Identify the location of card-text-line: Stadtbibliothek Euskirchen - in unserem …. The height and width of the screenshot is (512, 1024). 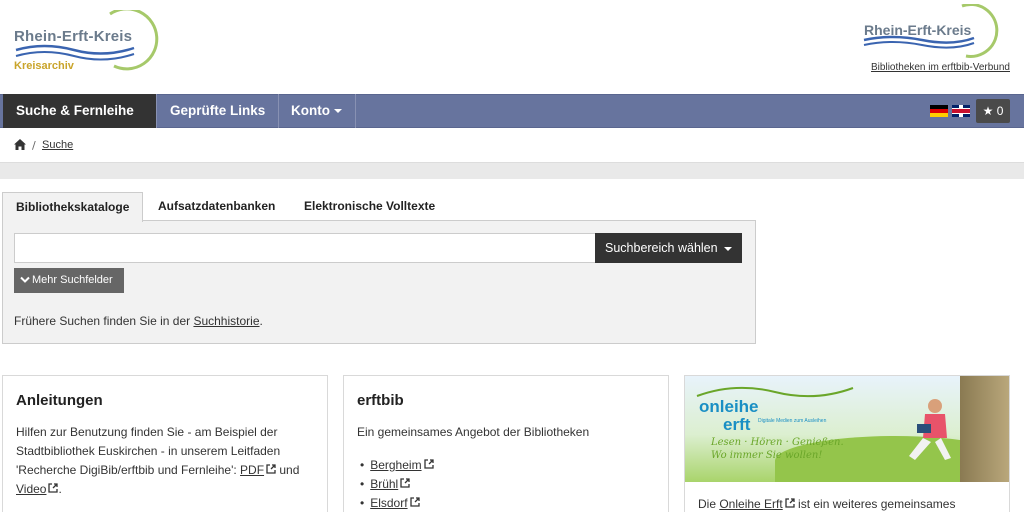
(148, 451).